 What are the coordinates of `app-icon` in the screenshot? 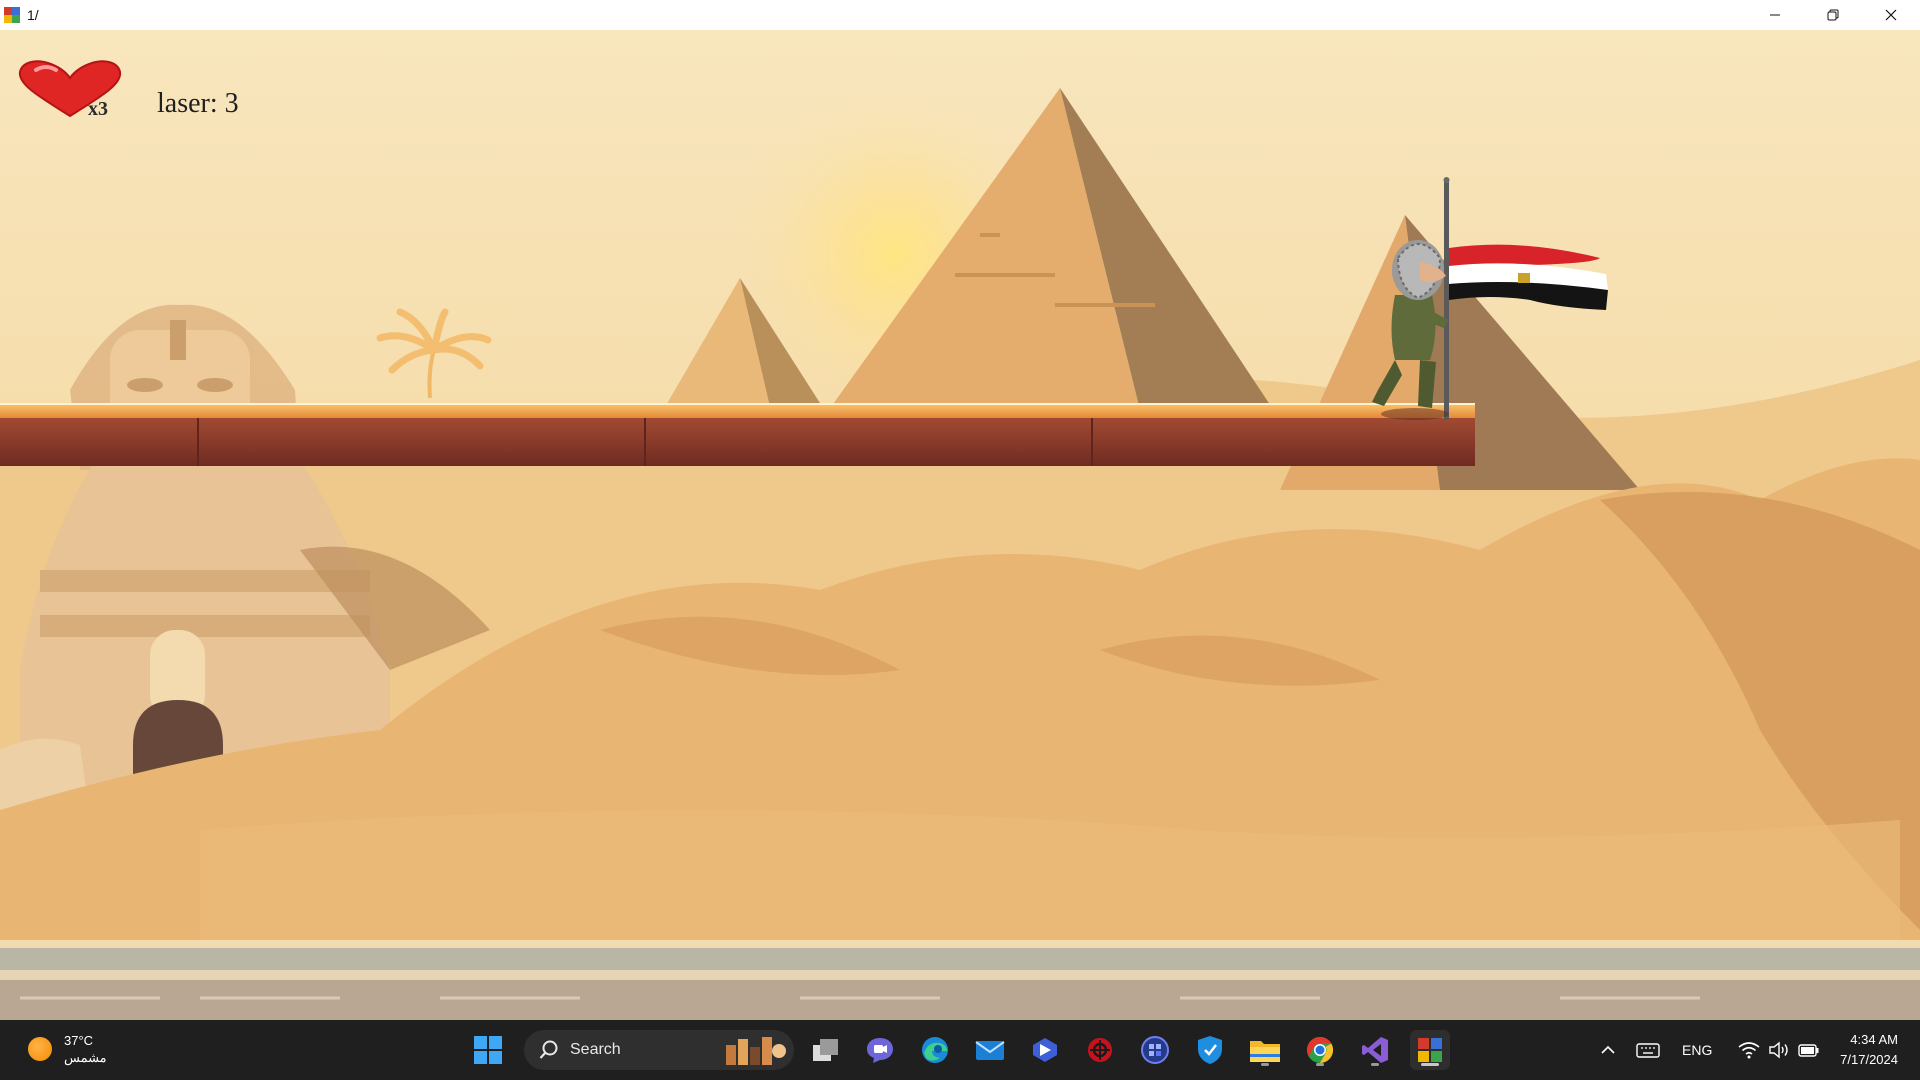 It's located at (12, 15).